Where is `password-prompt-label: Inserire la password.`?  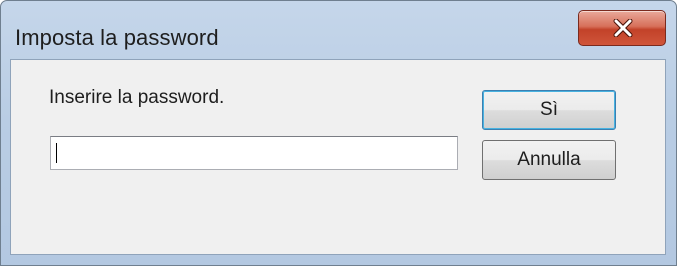 password-prompt-label: Inserire la password. is located at coordinates (137, 97).